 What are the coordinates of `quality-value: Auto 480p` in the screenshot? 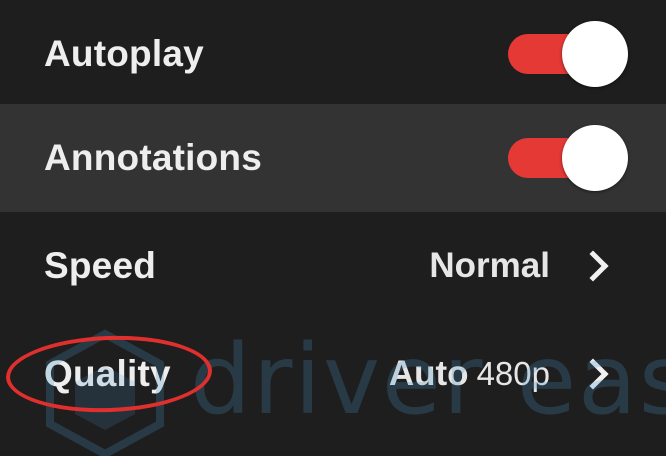 It's located at (469, 374).